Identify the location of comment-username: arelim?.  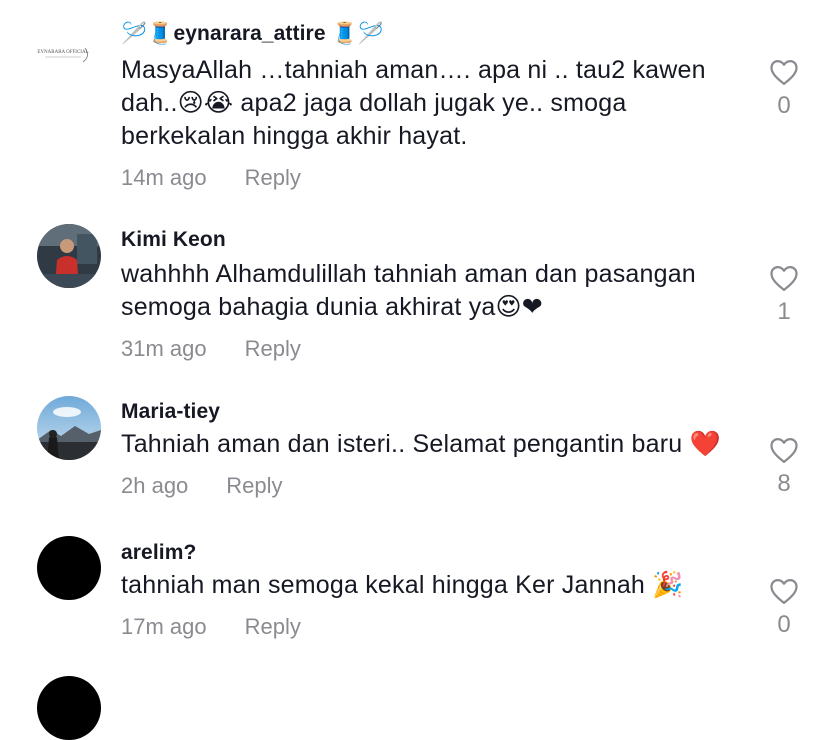
(158, 553).